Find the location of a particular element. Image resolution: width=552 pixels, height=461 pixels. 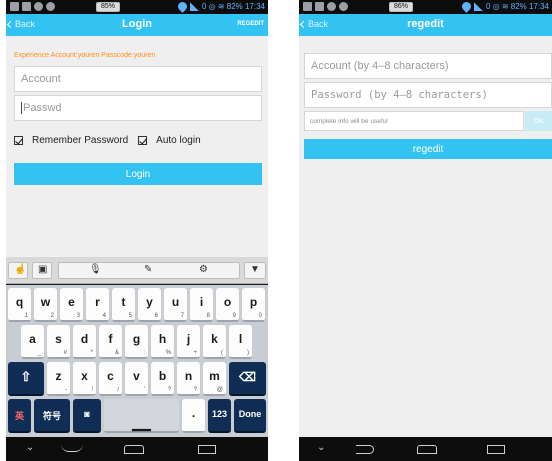

done-key: Done is located at coordinates (250, 416).